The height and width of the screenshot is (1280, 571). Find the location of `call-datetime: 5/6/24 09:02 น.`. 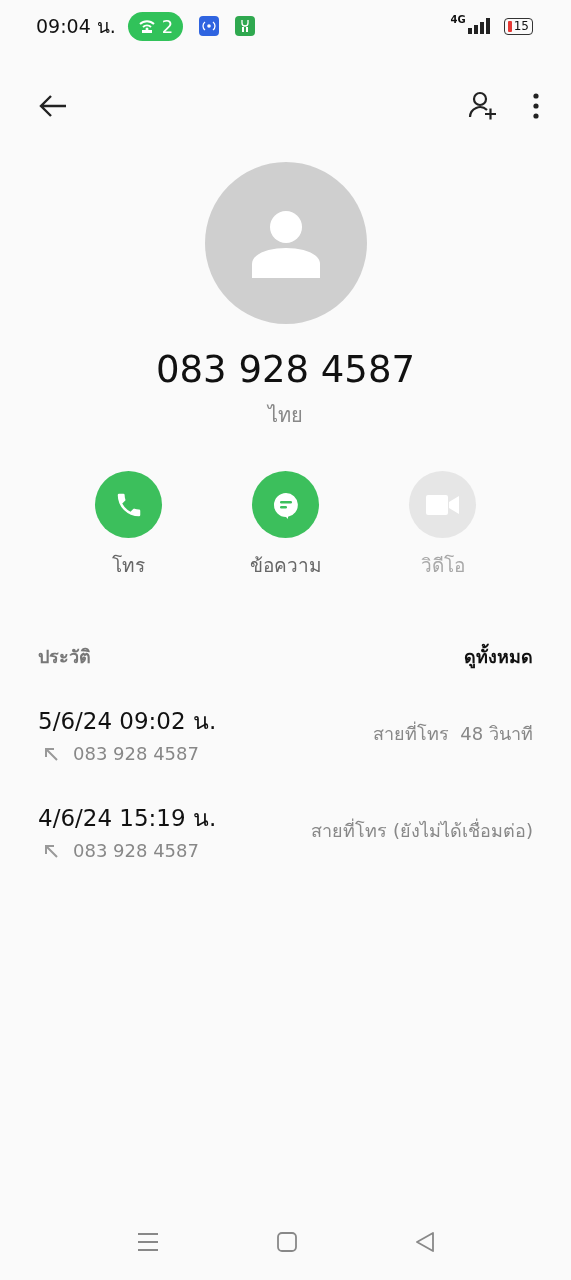

call-datetime: 5/6/24 09:02 น. is located at coordinates (127, 721).